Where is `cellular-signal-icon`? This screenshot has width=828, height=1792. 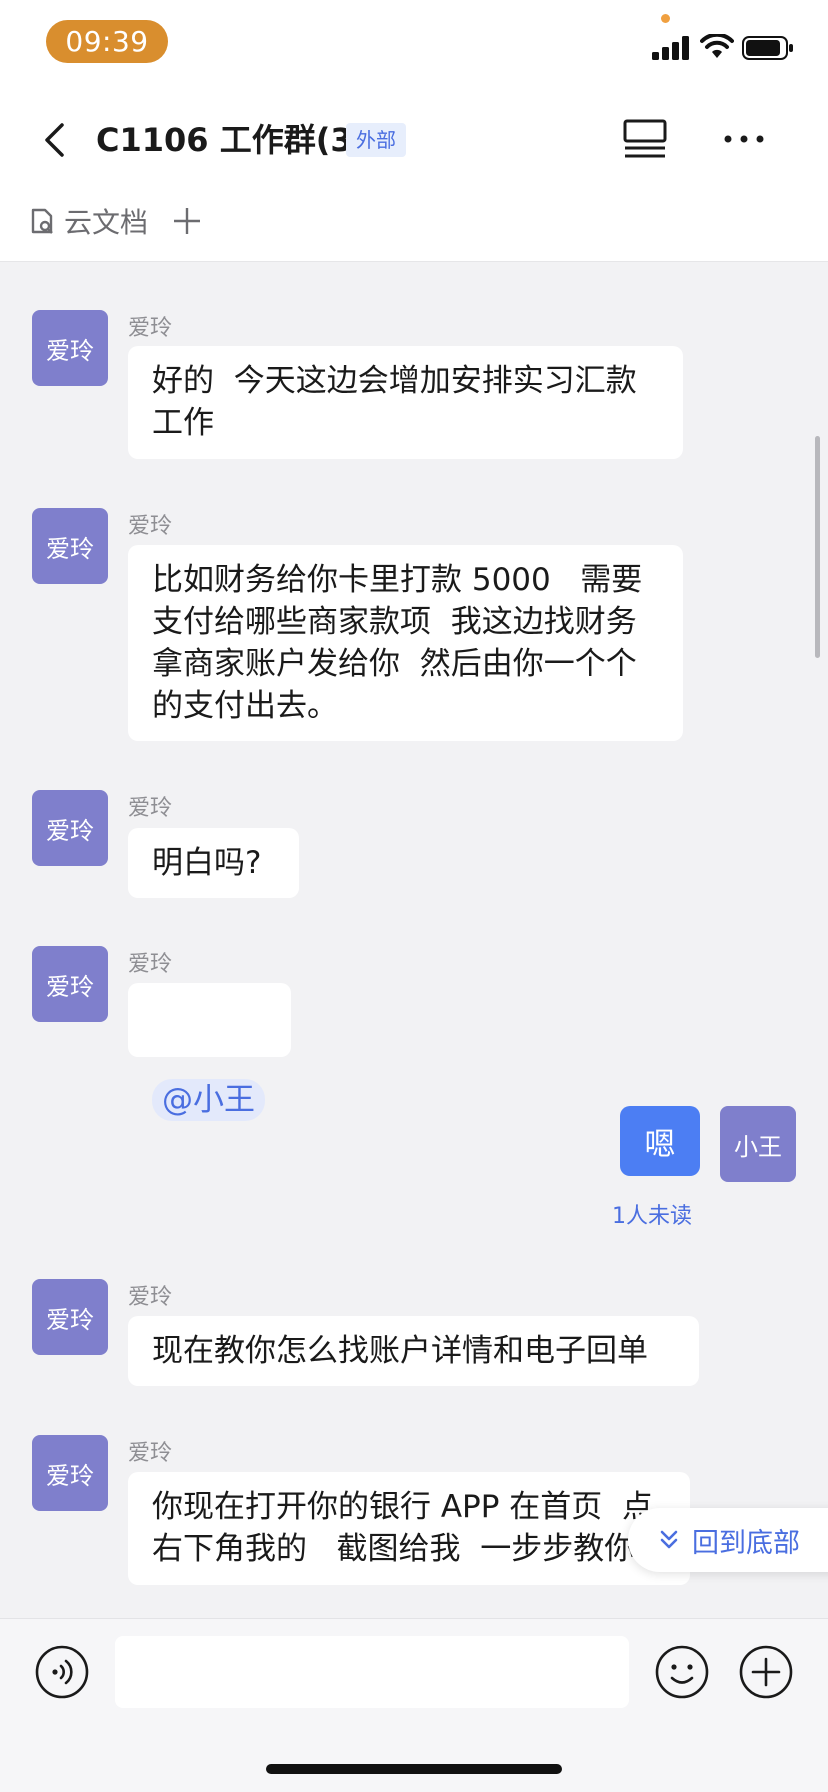 cellular-signal-icon is located at coordinates (670, 48).